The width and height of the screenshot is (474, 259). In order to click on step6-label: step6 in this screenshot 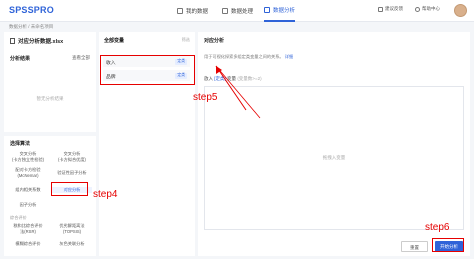, I will do `click(437, 227)`.